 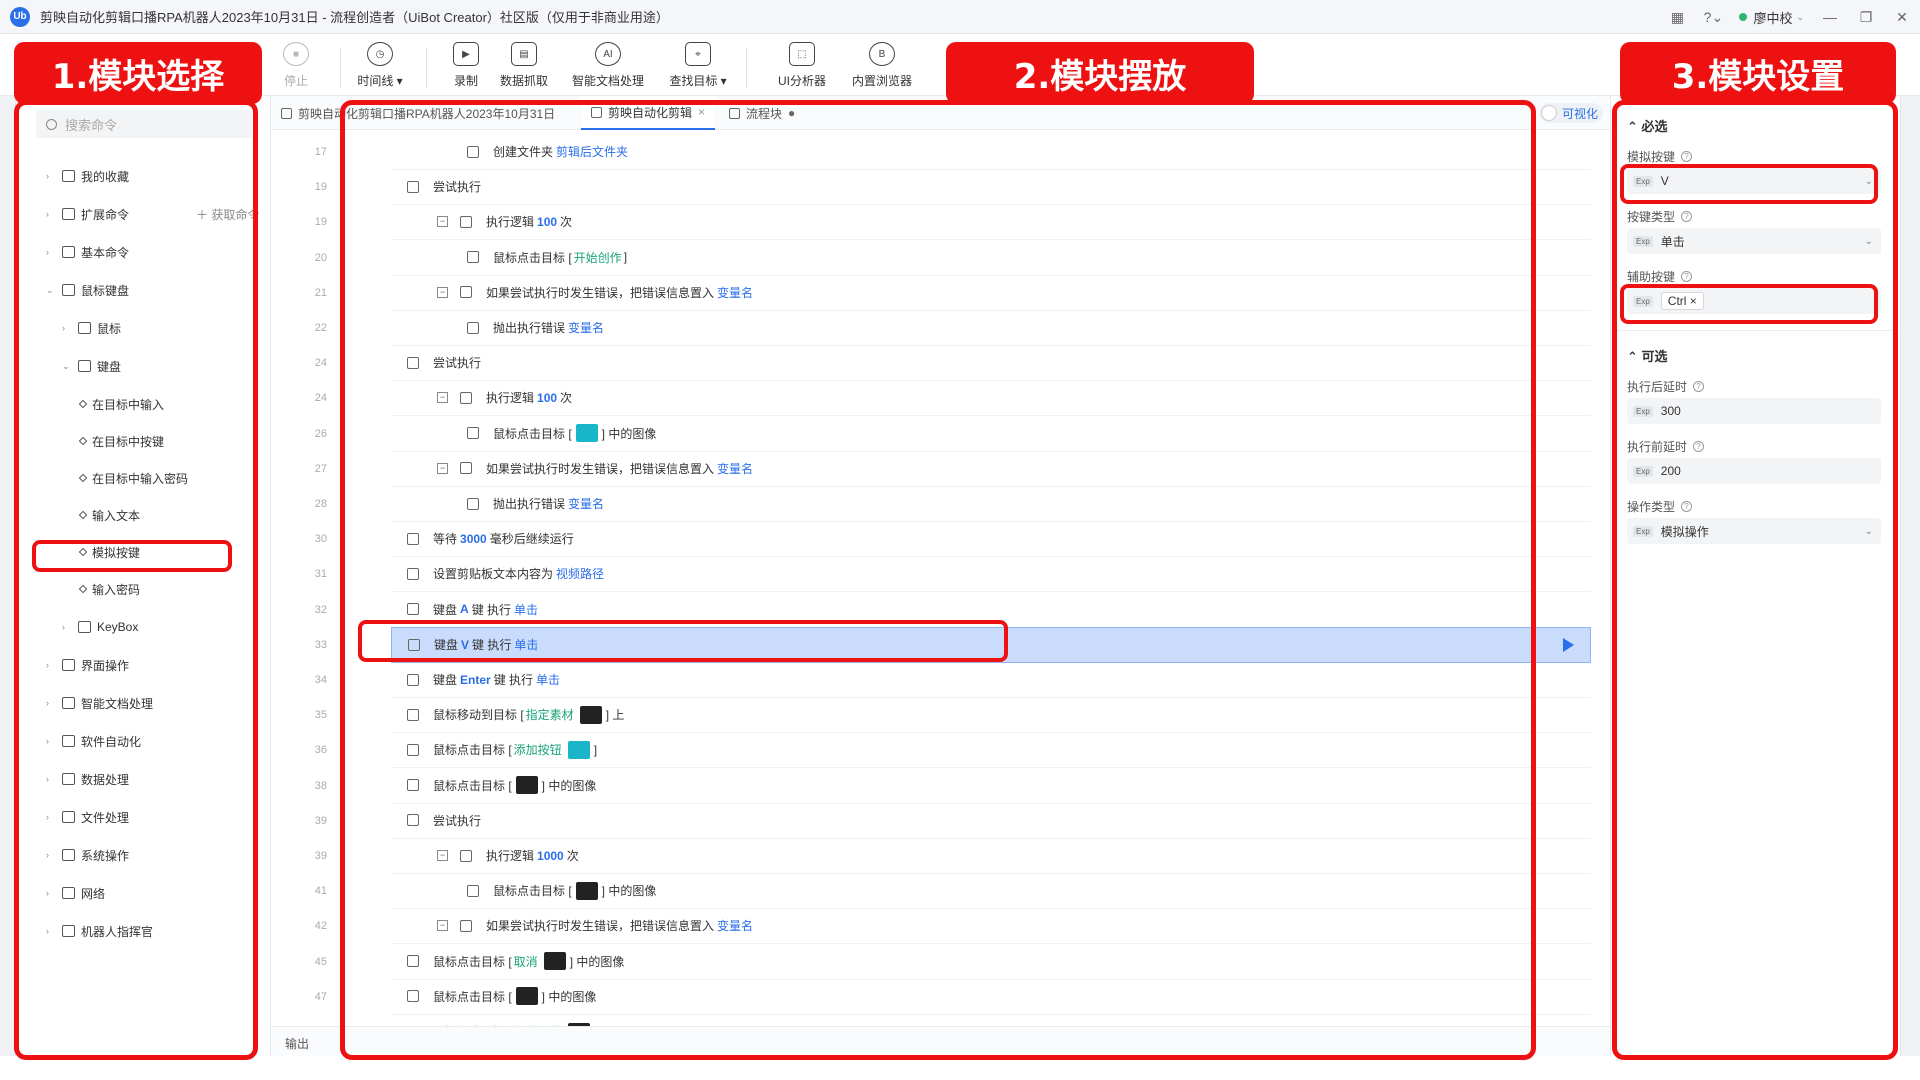 What do you see at coordinates (1743, 17) in the screenshot?
I see `online-status-icon` at bounding box center [1743, 17].